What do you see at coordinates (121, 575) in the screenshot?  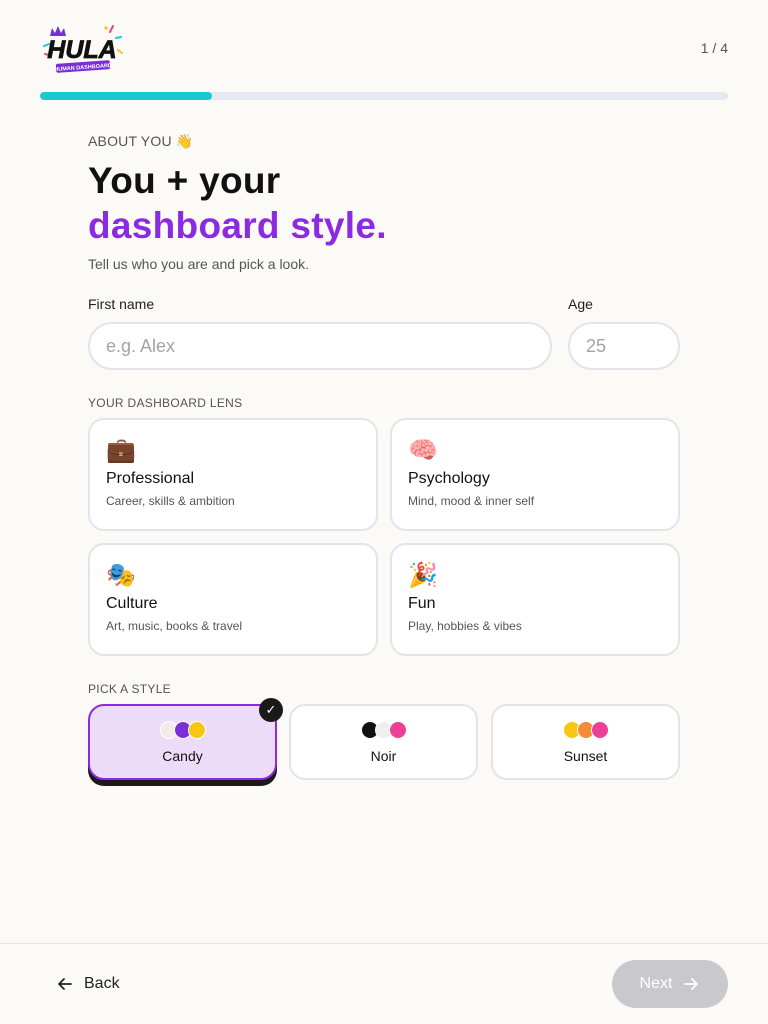 I see `theater-masks-icon: 🎭` at bounding box center [121, 575].